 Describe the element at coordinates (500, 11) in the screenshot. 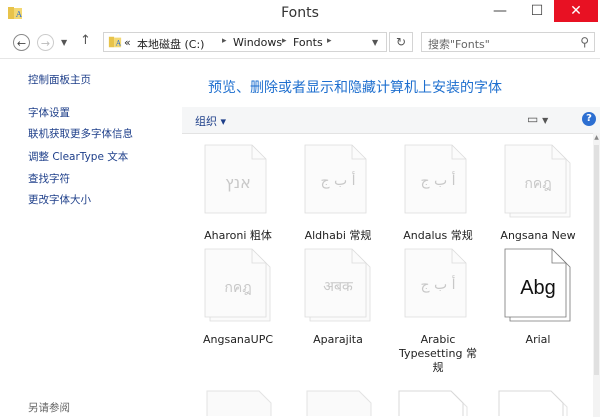

I see `minimize-button: —` at that location.